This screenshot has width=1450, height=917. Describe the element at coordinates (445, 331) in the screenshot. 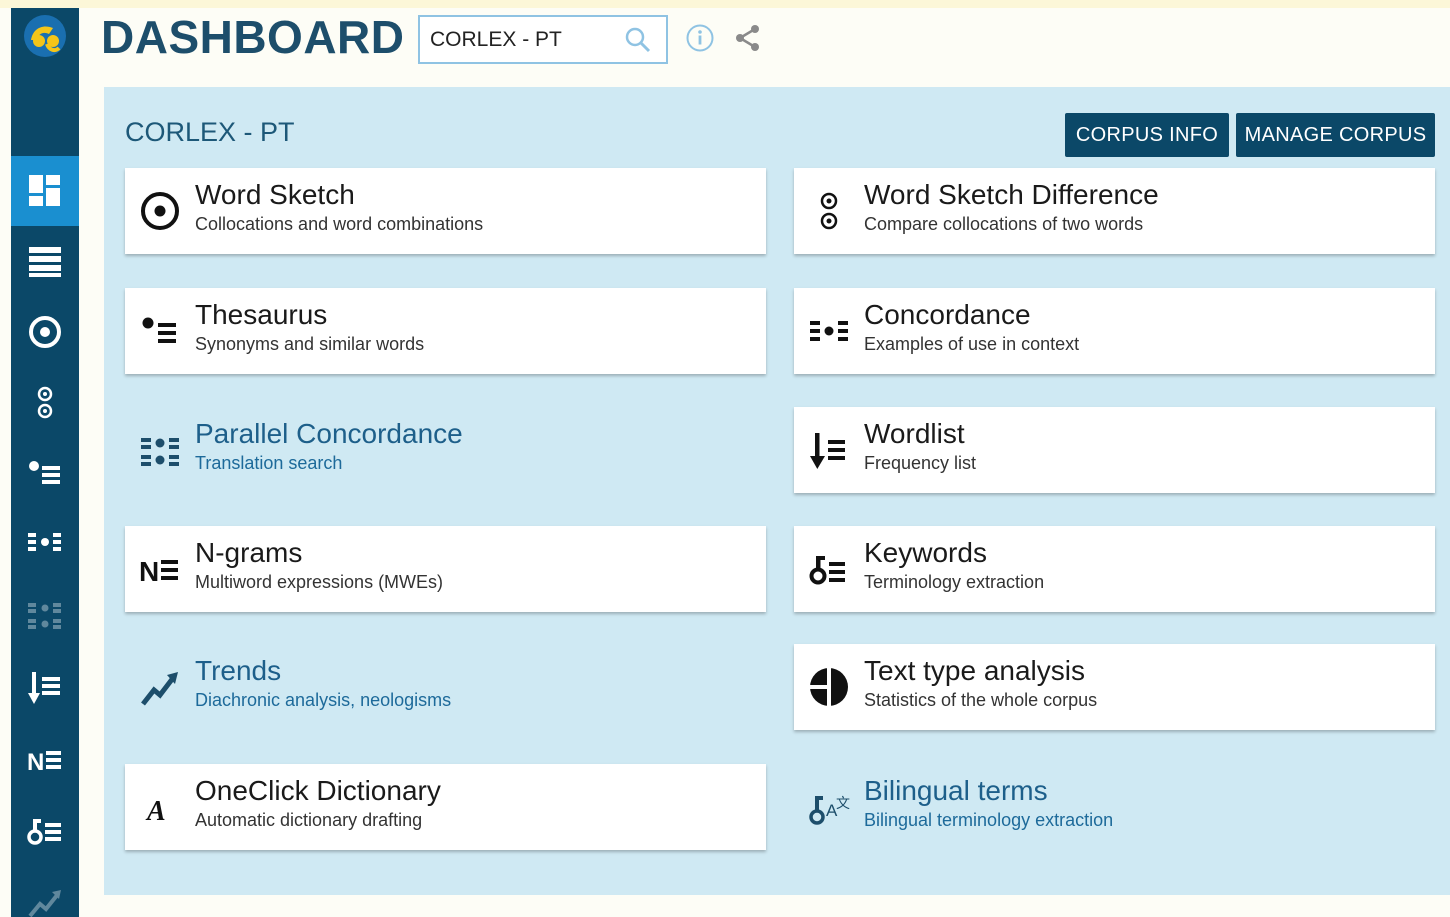

I see `tool-card-thesaurus: Thesaurus Synonyms and similar words` at that location.